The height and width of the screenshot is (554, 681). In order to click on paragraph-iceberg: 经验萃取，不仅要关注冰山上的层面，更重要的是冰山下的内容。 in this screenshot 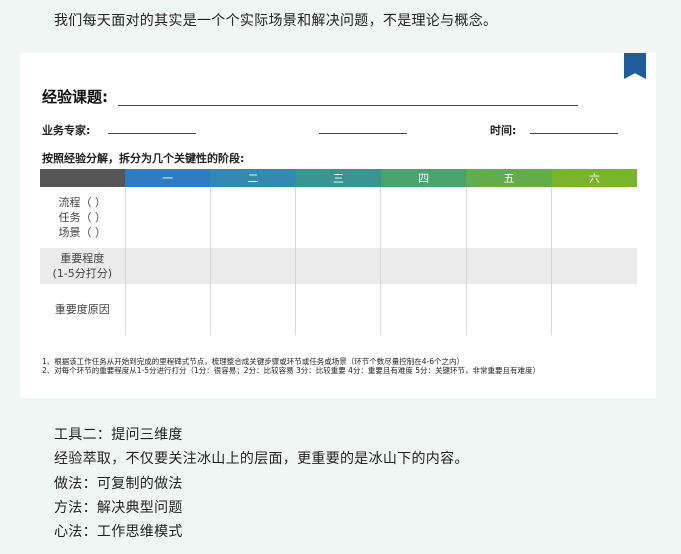, I will do `click(261, 459)`.